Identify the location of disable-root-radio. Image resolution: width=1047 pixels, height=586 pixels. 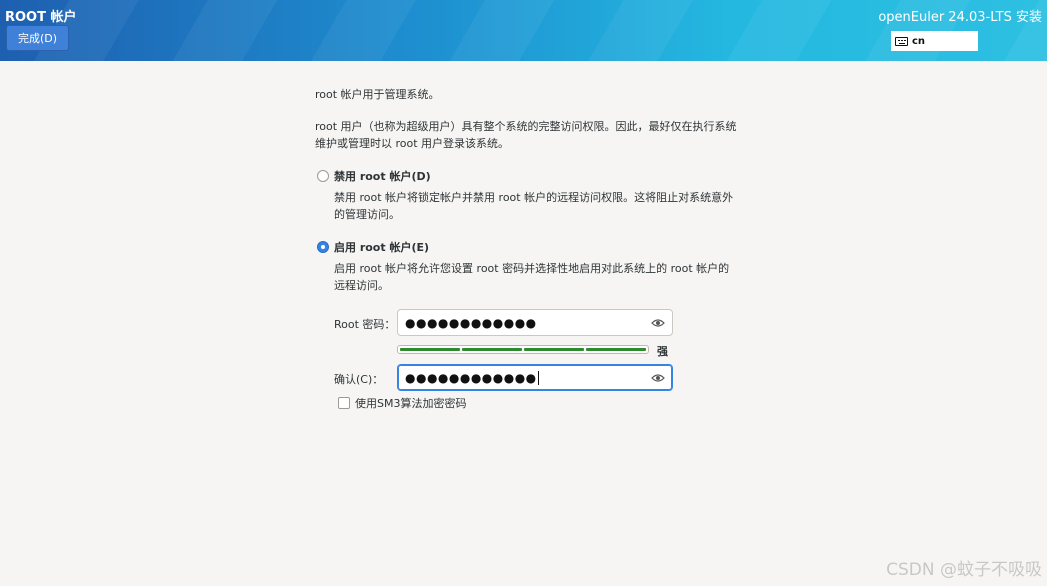
(323, 176).